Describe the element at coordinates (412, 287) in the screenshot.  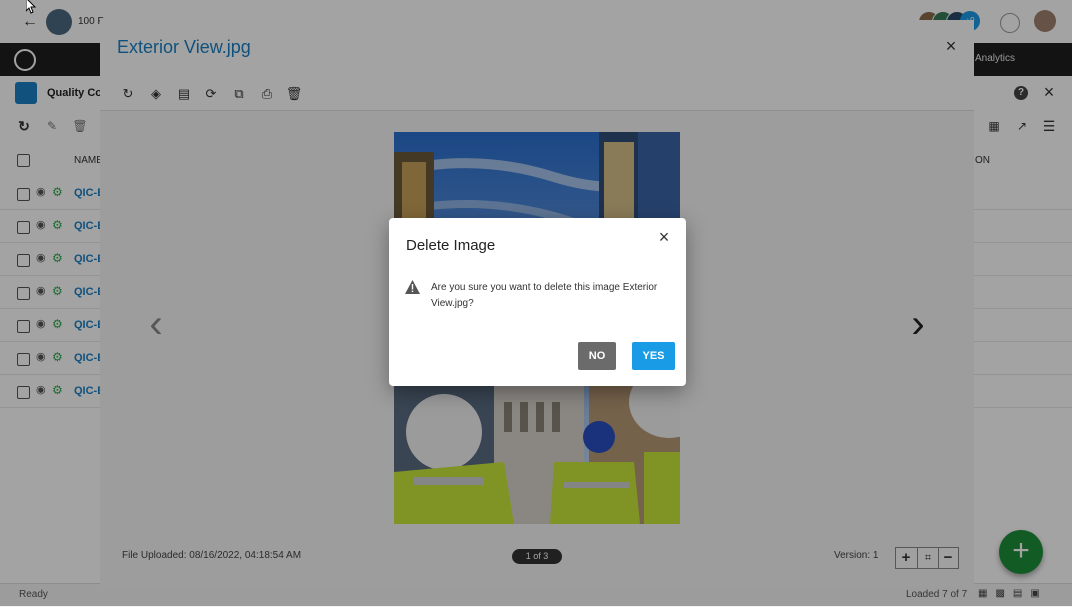
I see `warning-icon` at that location.